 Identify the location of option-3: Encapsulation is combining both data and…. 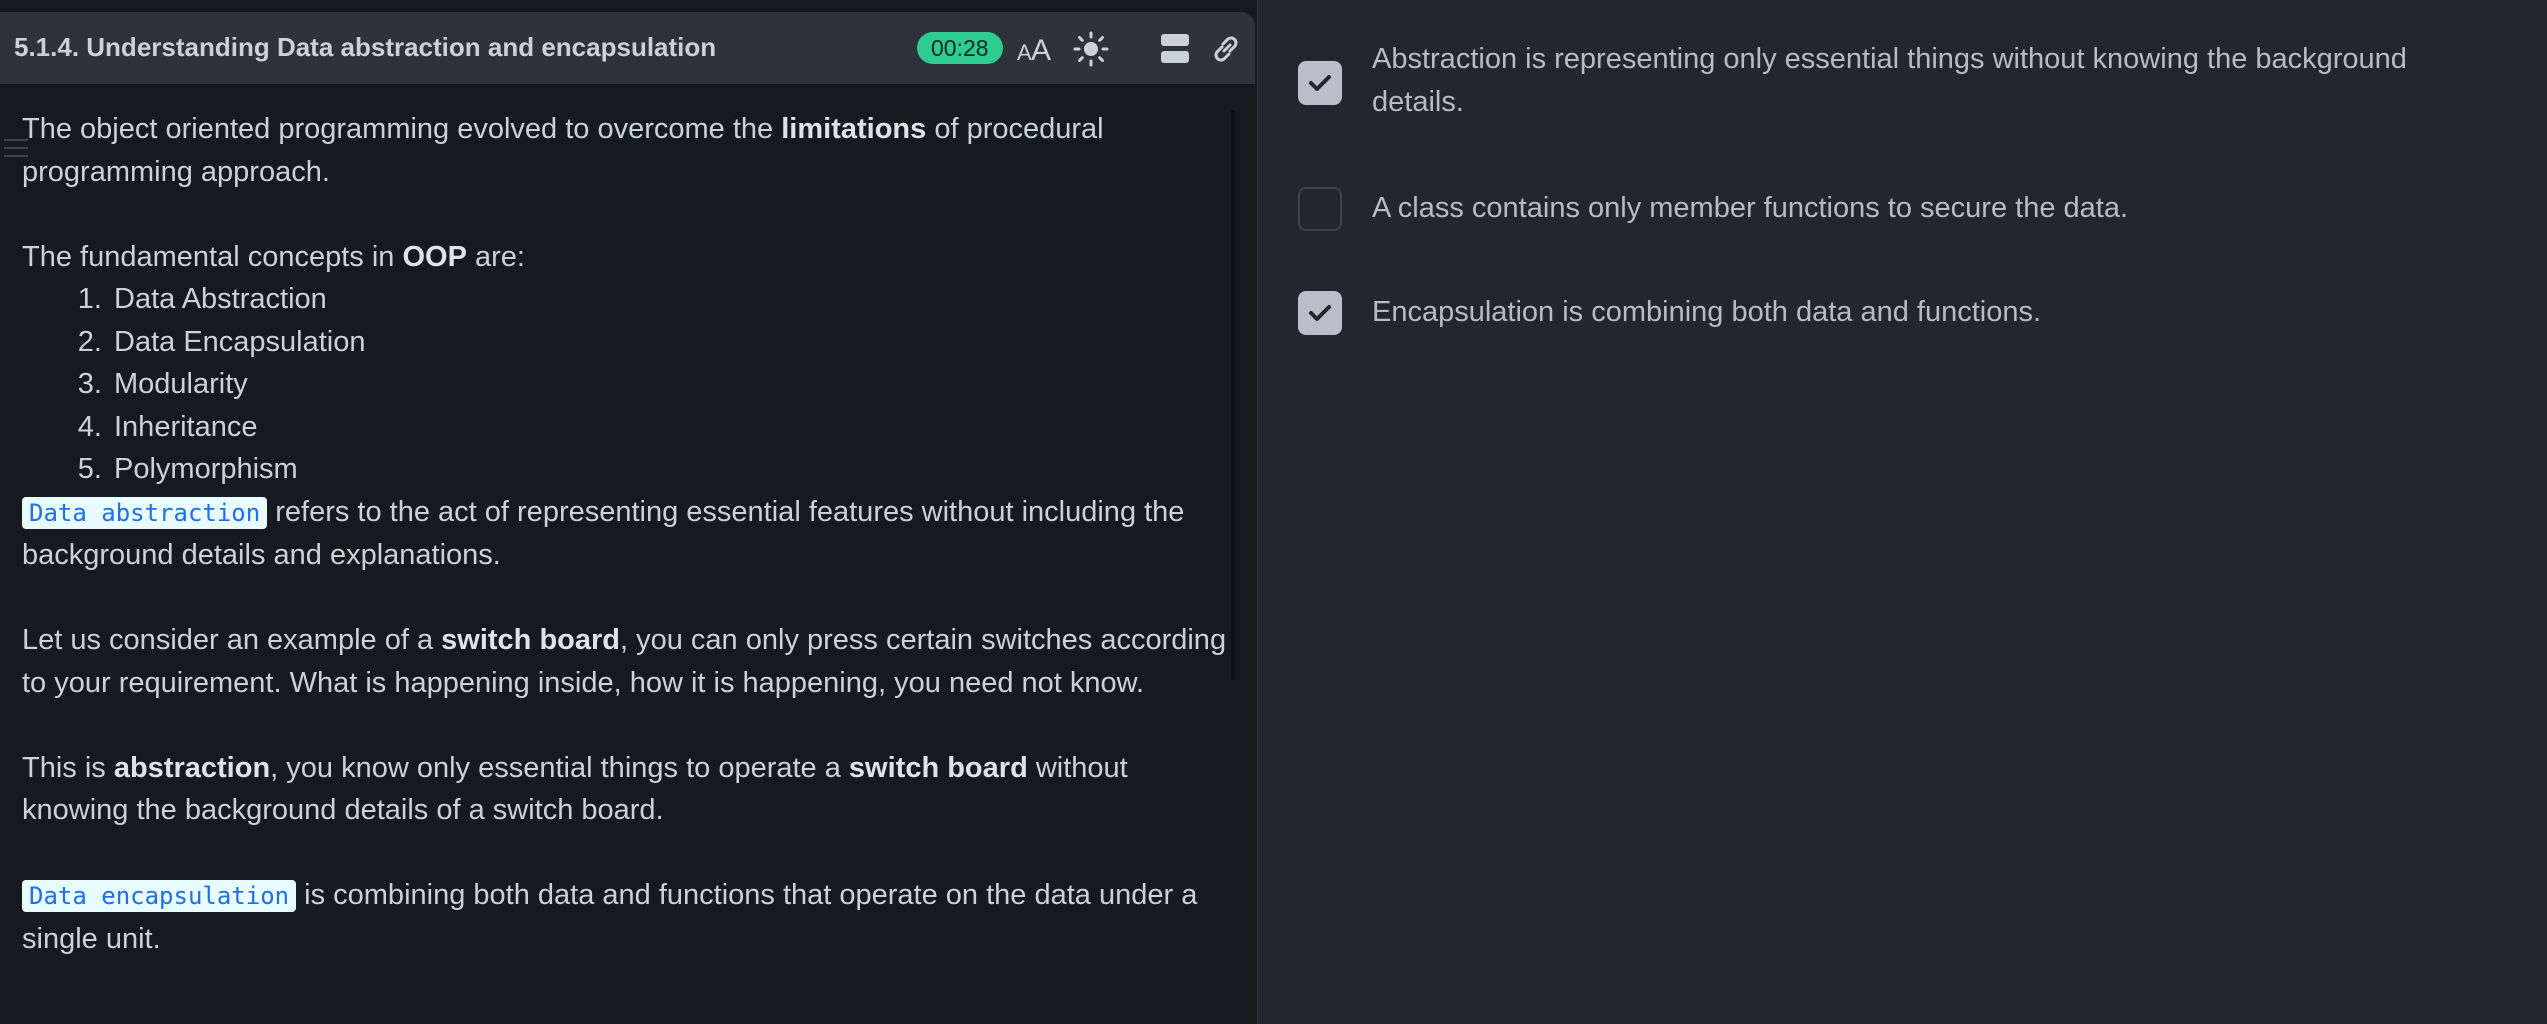
(1898, 313).